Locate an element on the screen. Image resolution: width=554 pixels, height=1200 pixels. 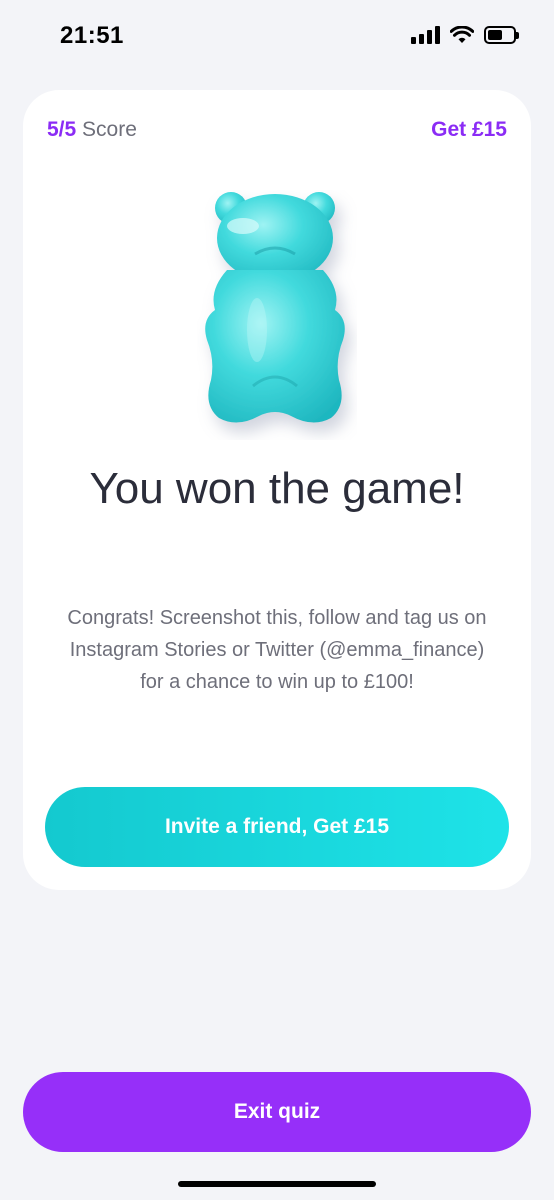
exit-quiz-button: Exit quiz is located at coordinates (277, 1112).